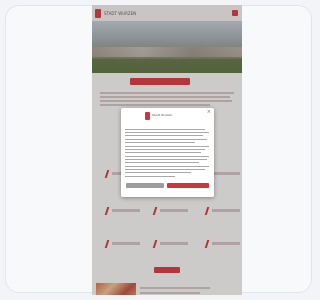  I want to click on decline-button, so click(145, 185).